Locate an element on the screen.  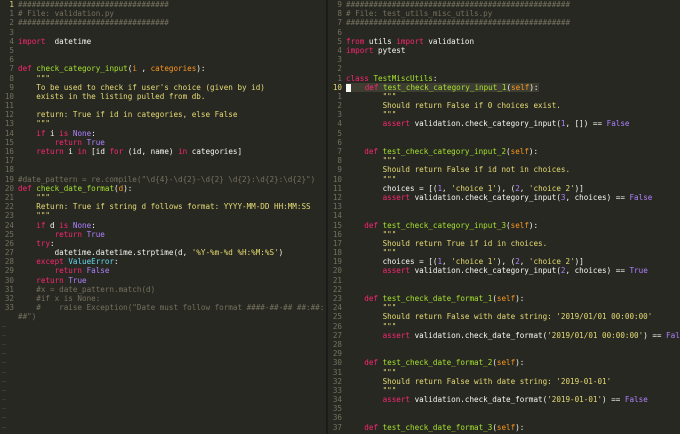
code-line: 1 """ is located at coordinates (504, 96).